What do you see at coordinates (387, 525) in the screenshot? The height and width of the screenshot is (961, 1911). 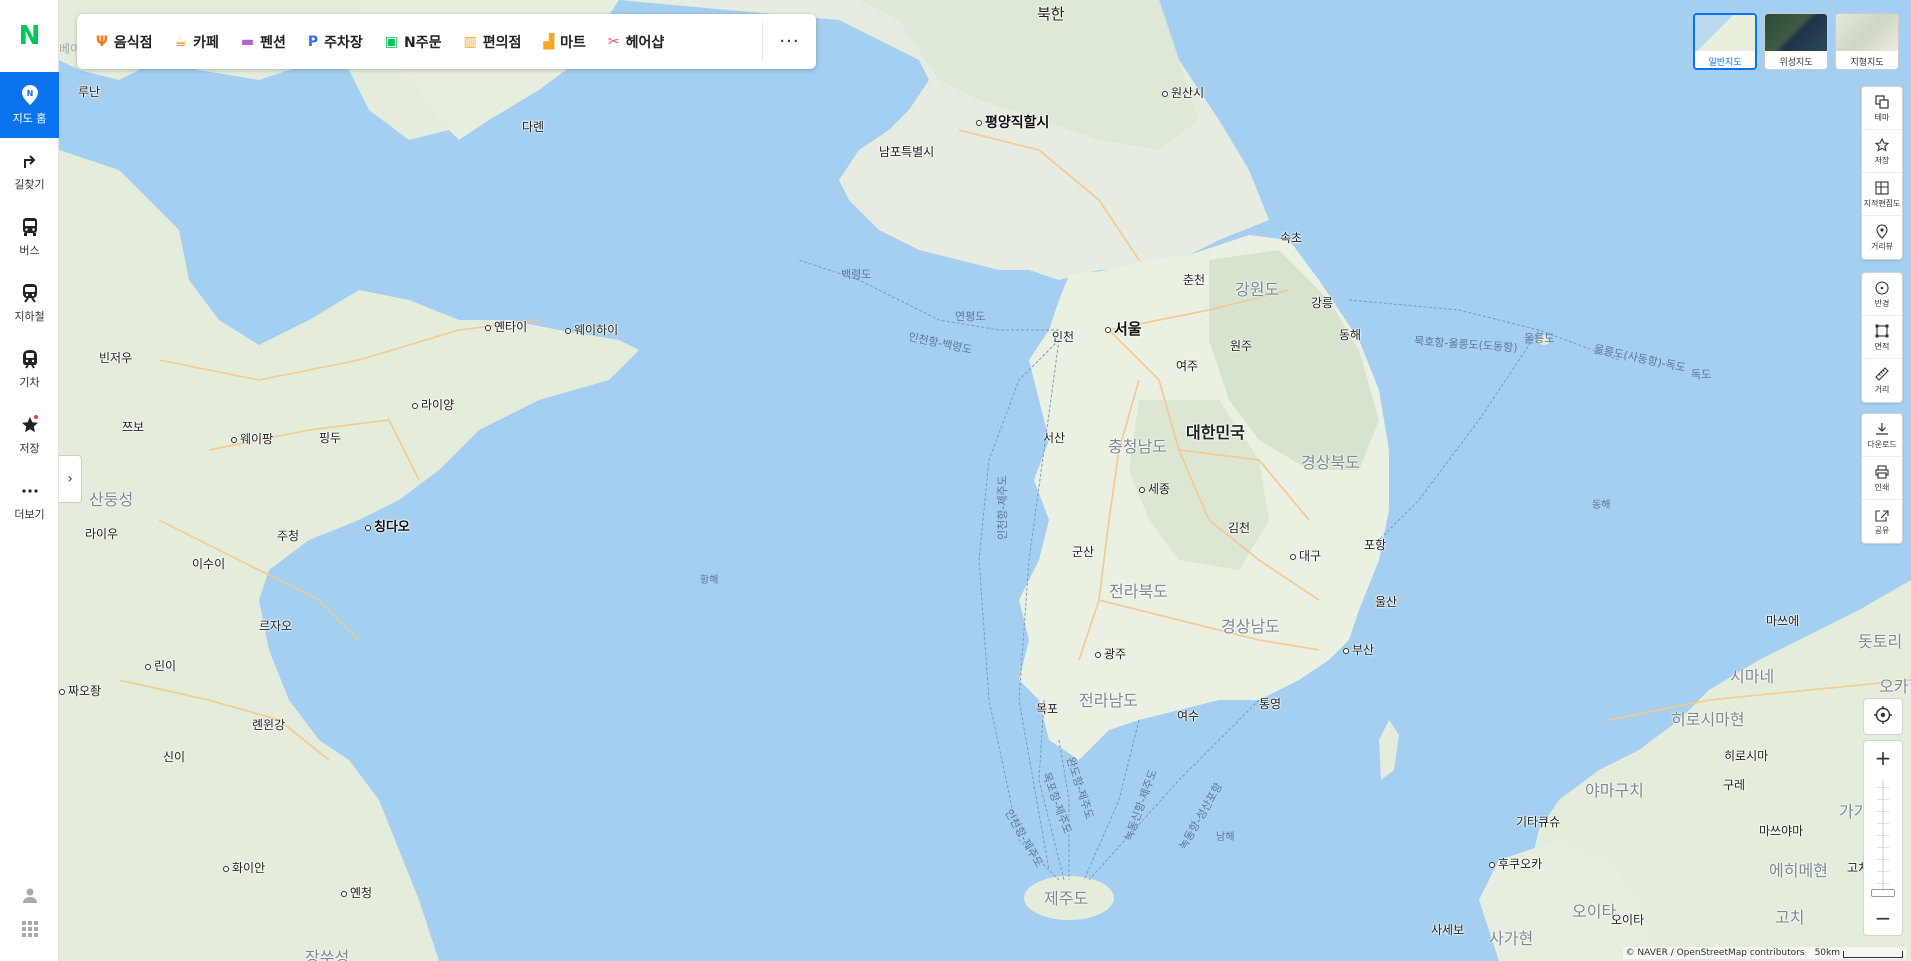 I see `map-label: 칭다오` at bounding box center [387, 525].